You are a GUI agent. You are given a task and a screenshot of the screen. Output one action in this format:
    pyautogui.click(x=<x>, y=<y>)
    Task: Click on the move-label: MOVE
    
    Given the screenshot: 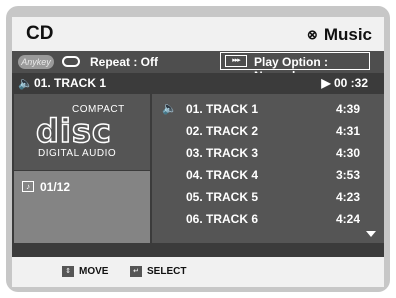 What is the action you would take?
    pyautogui.click(x=94, y=271)
    